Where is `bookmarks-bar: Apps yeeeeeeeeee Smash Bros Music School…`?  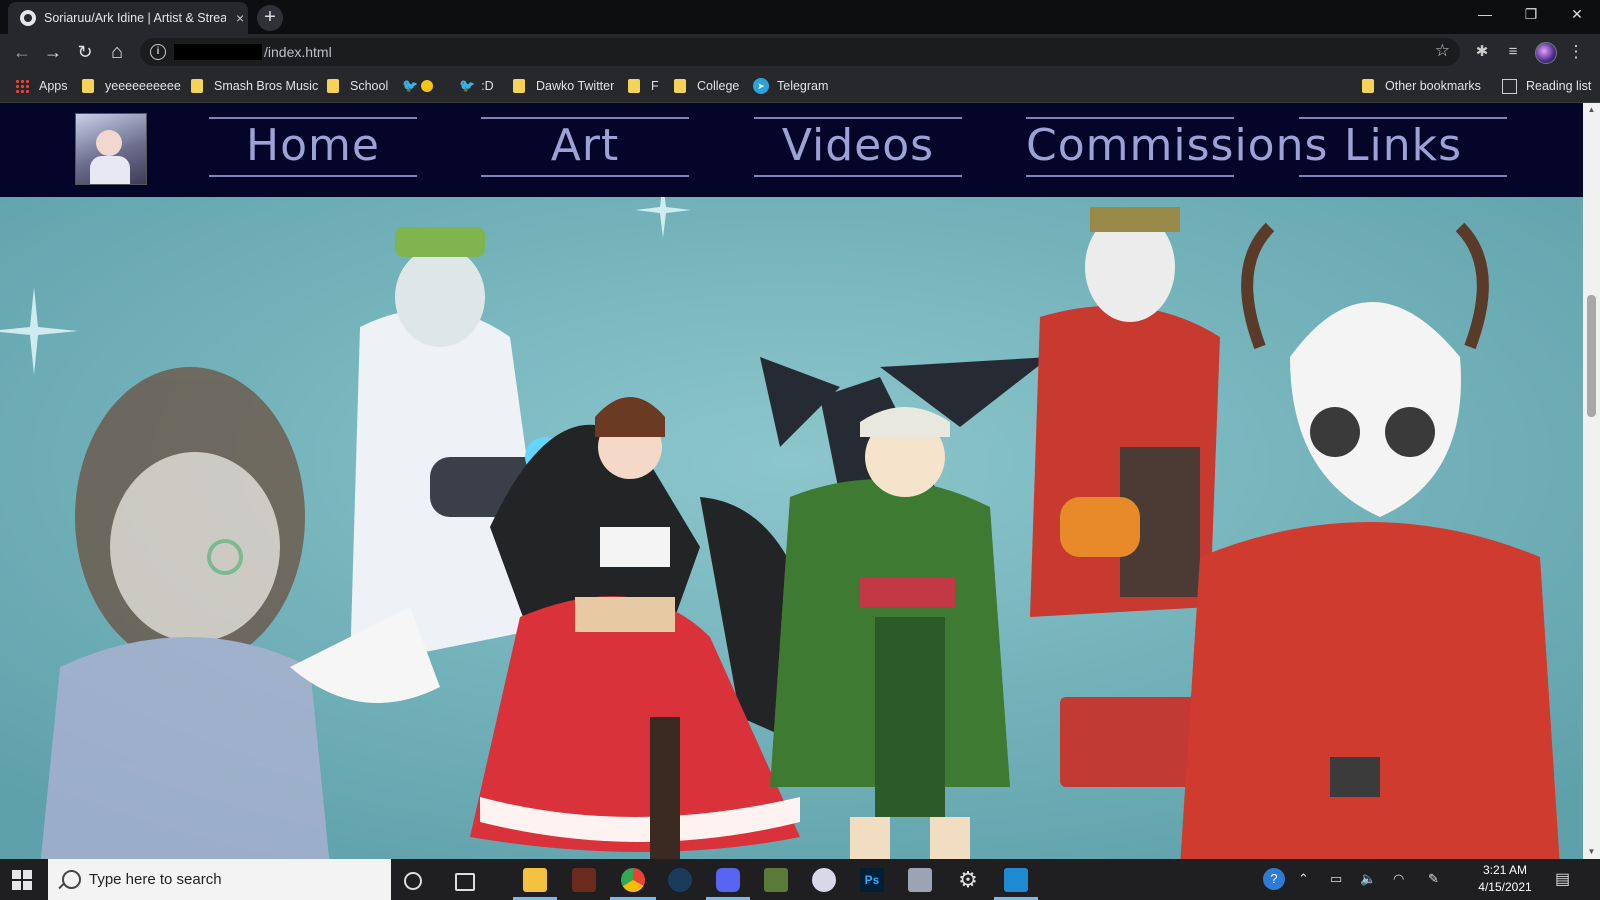
bookmarks-bar: Apps yeeeeeeeeee Smash Bros Music School… is located at coordinates (800, 86).